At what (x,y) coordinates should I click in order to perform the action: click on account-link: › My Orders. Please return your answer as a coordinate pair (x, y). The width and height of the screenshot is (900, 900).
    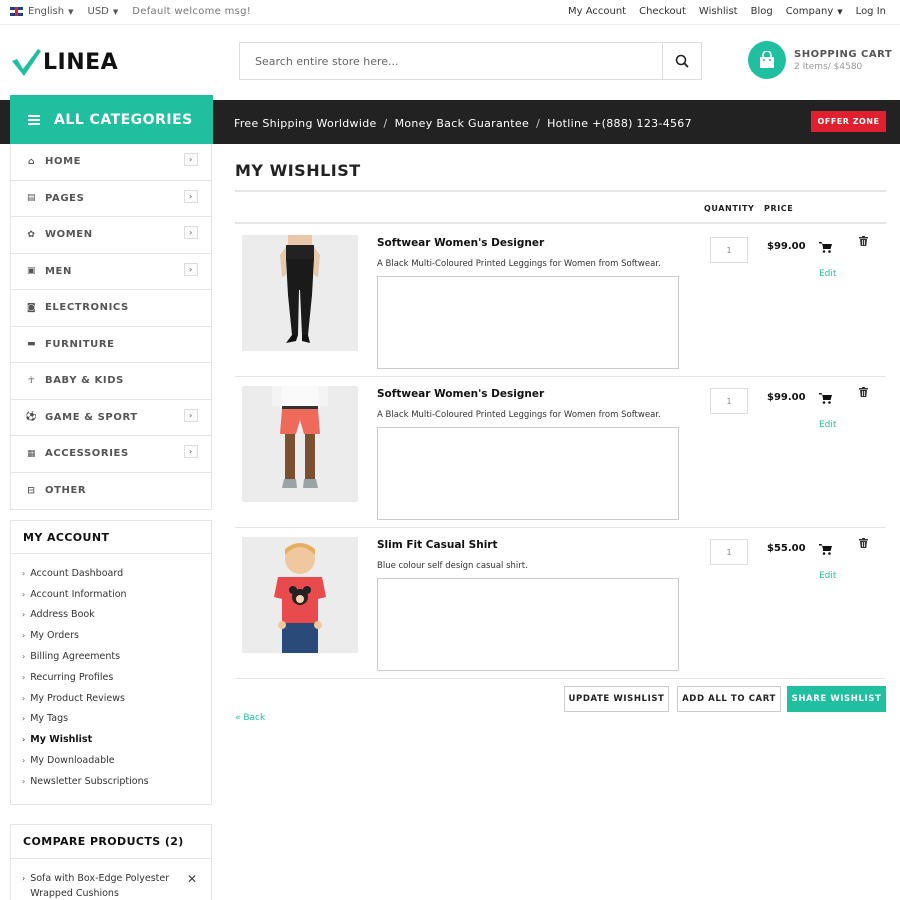
    Looking at the image, I should click on (111, 635).